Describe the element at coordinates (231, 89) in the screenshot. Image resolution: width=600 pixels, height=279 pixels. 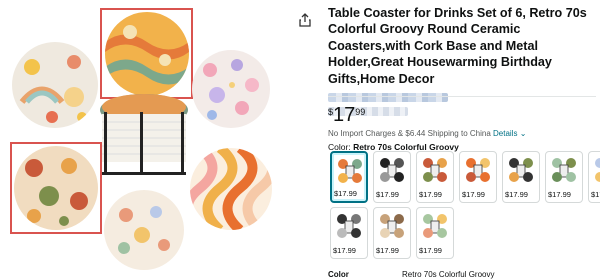
I see `coaster-pastel-flowers` at that location.